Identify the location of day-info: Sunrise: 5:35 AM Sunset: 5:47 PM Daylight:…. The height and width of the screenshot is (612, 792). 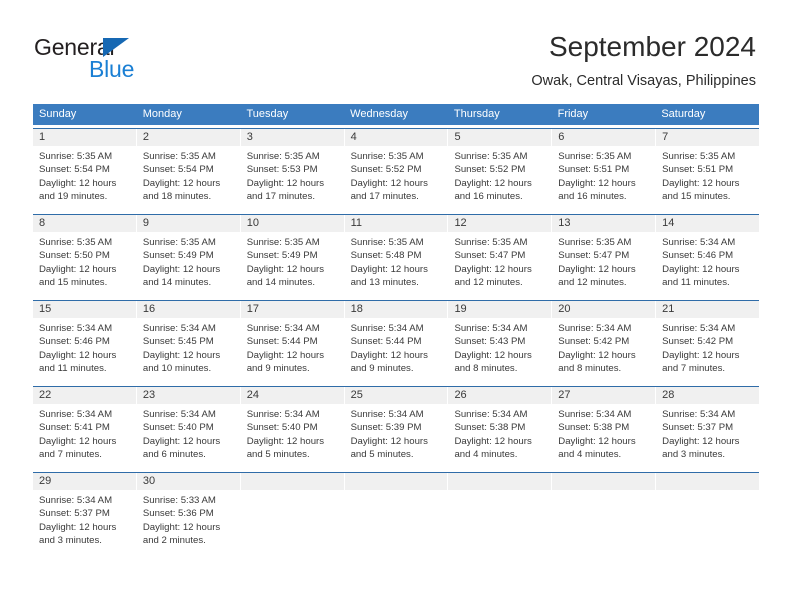
(603, 264).